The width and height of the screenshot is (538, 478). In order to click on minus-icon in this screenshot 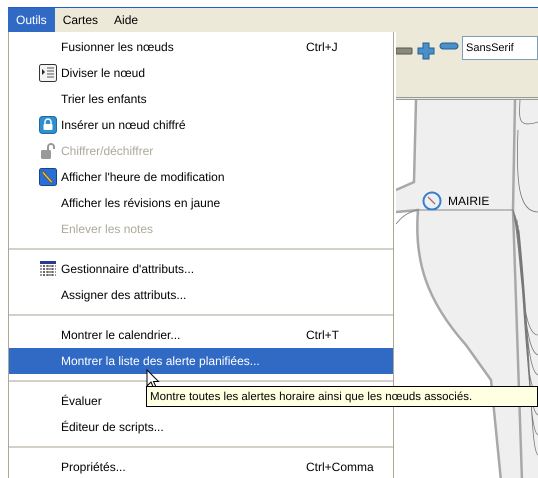, I will do `click(449, 46)`.